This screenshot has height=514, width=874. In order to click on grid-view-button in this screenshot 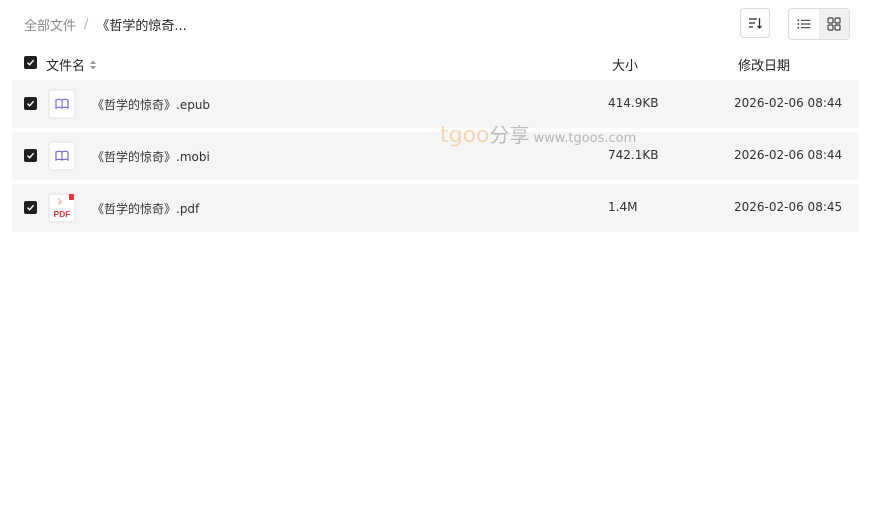, I will do `click(834, 24)`.